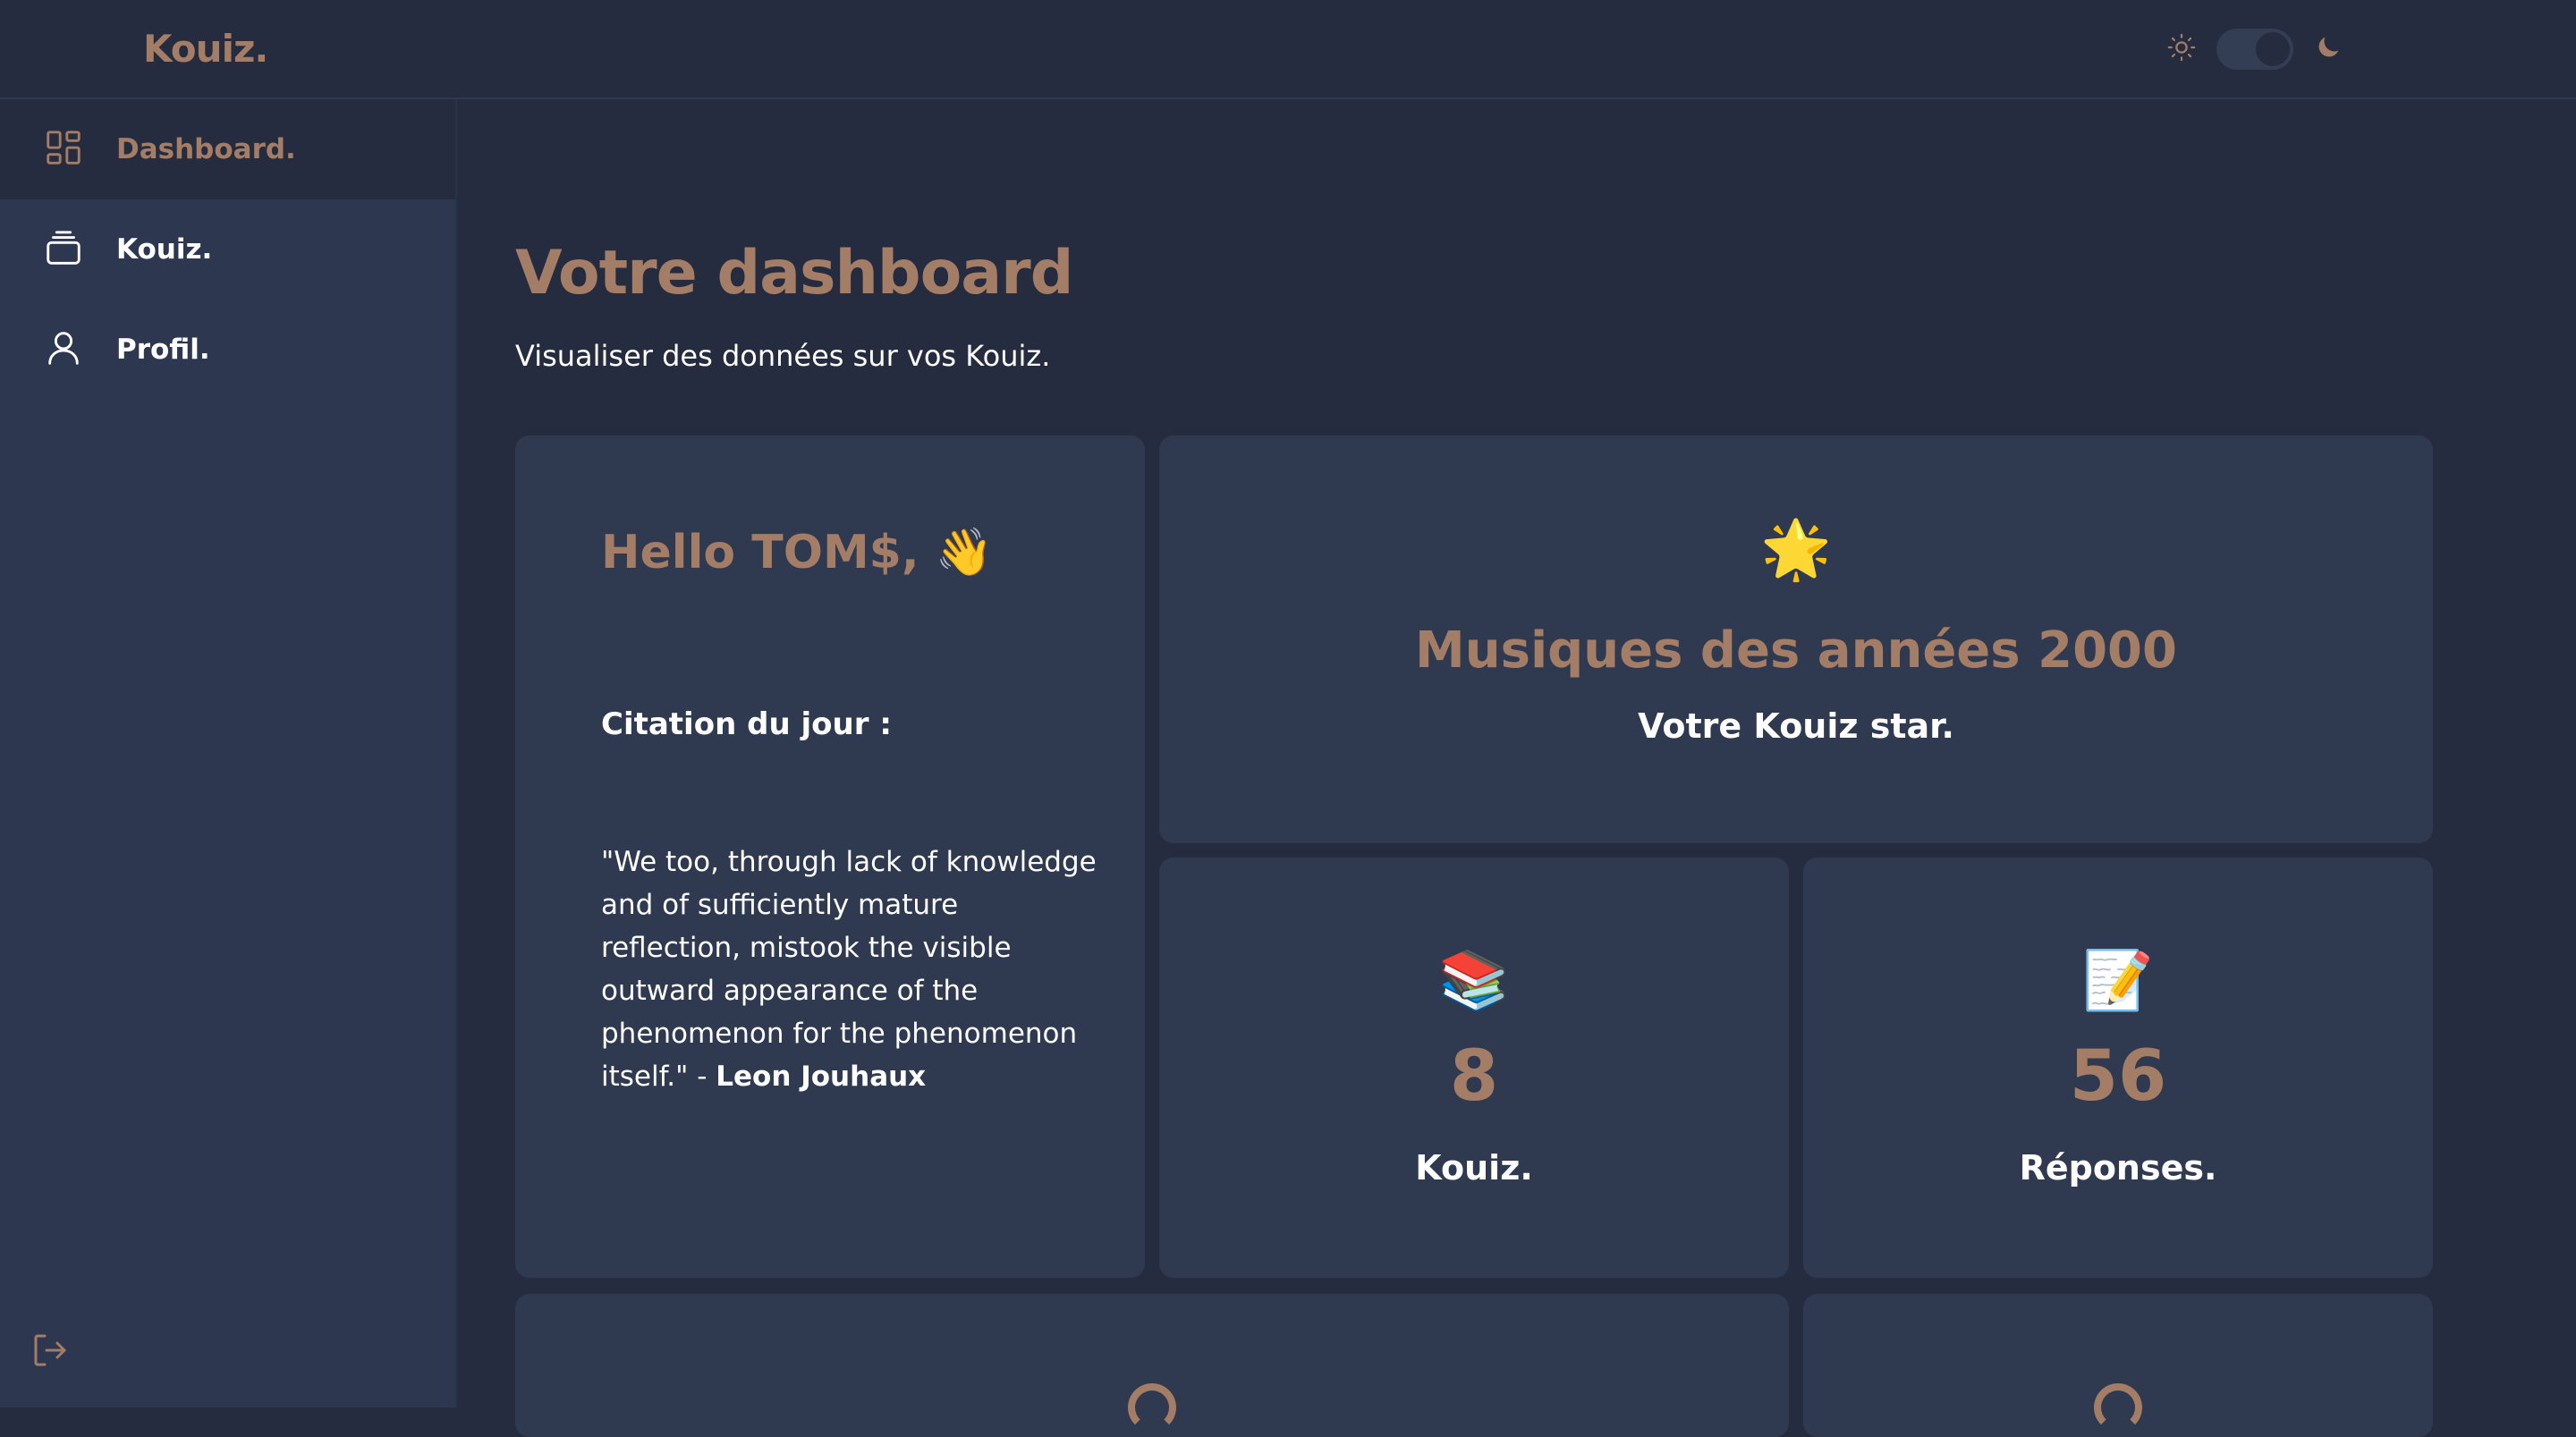 Image resolution: width=2576 pixels, height=1437 pixels. Describe the element at coordinates (1288, 50) in the screenshot. I see `top-bar: Kouiz.` at that location.